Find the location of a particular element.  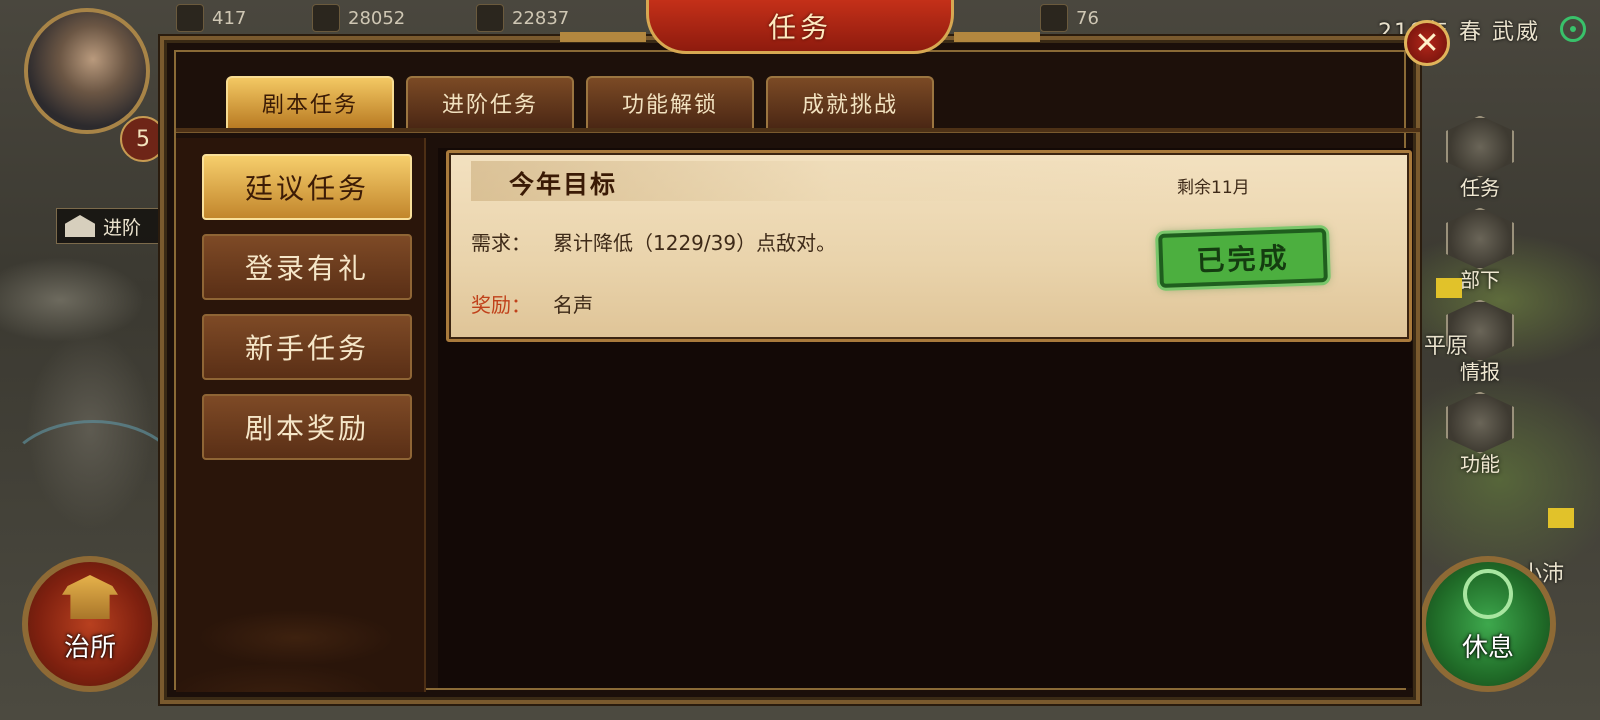

office-button: 治所 is located at coordinates (90, 624).